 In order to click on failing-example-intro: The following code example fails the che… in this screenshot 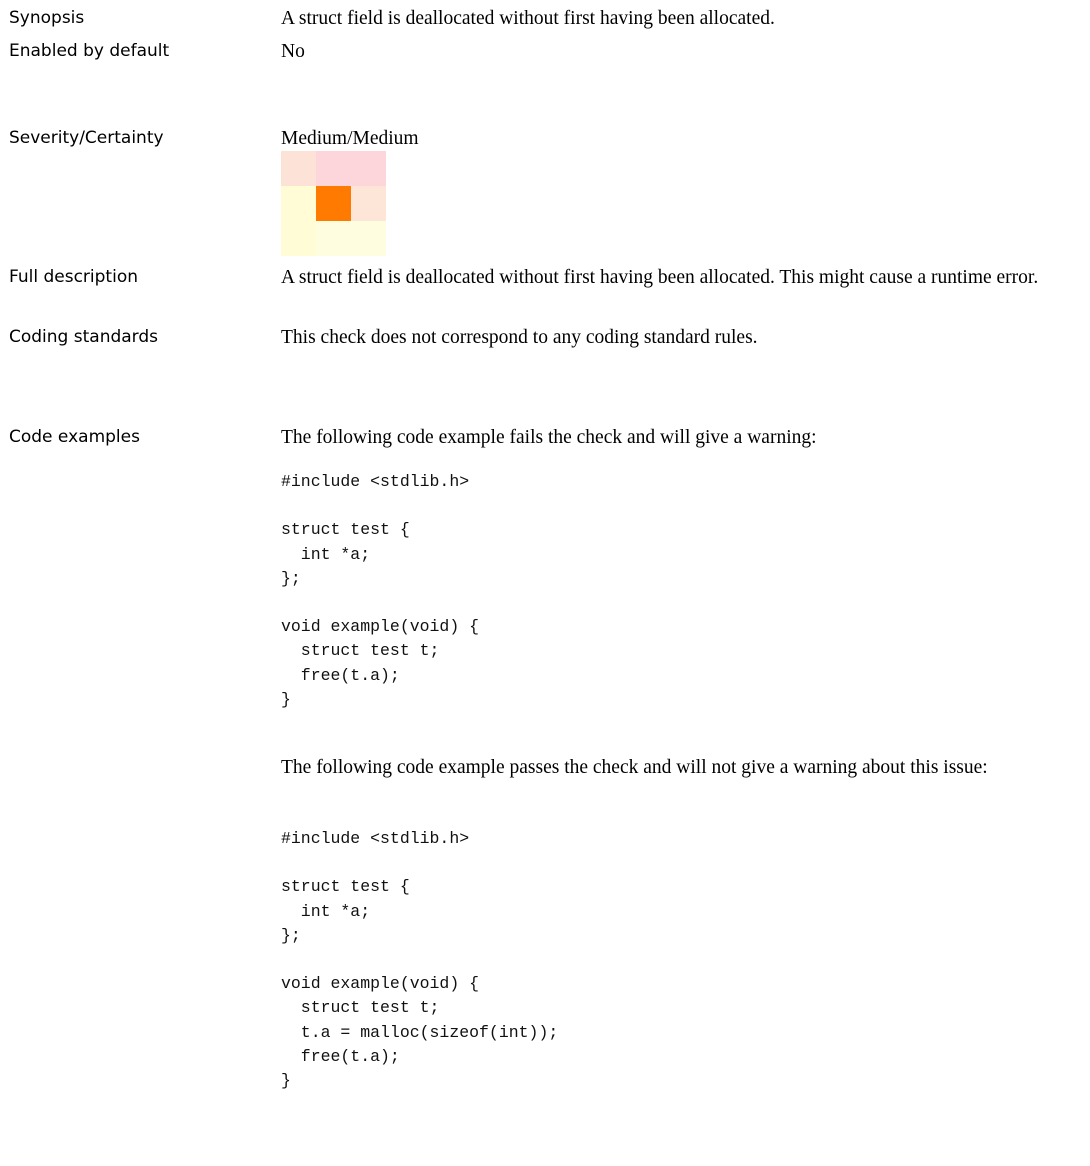, I will do `click(549, 437)`.